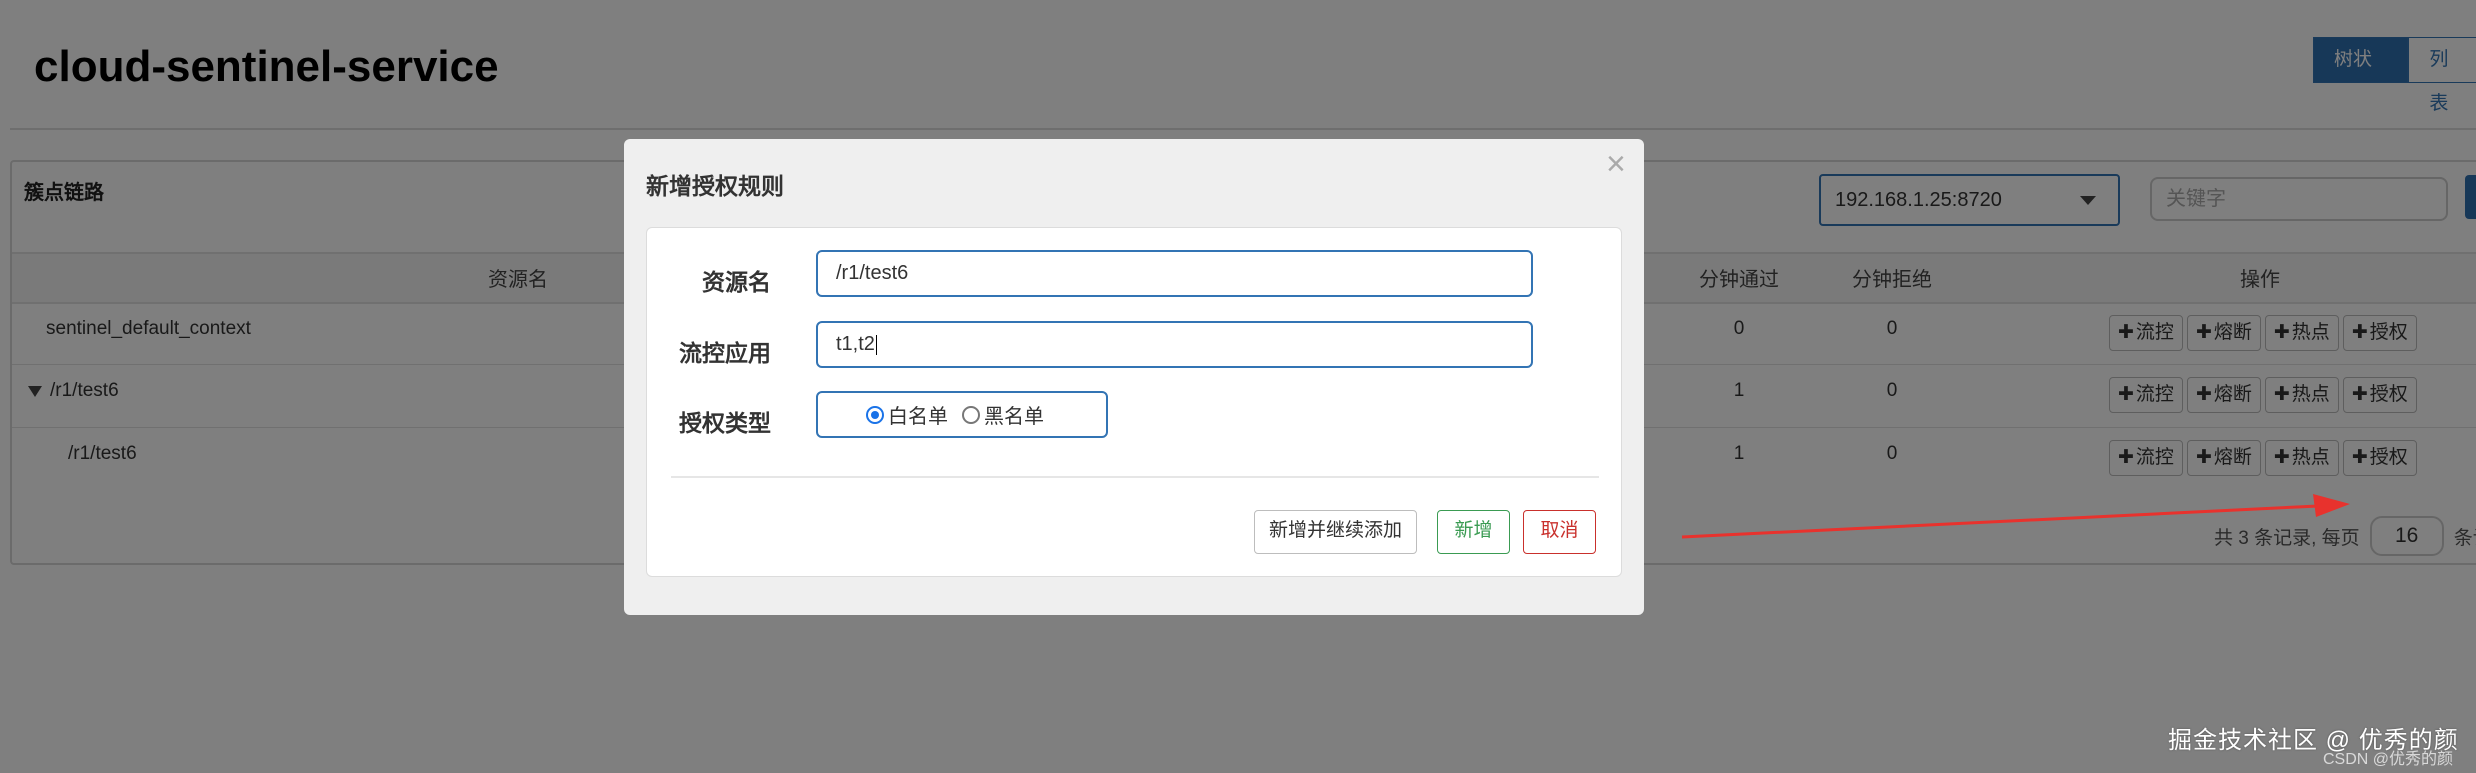  What do you see at coordinates (1473, 532) in the screenshot?
I see `add-button: 新增` at bounding box center [1473, 532].